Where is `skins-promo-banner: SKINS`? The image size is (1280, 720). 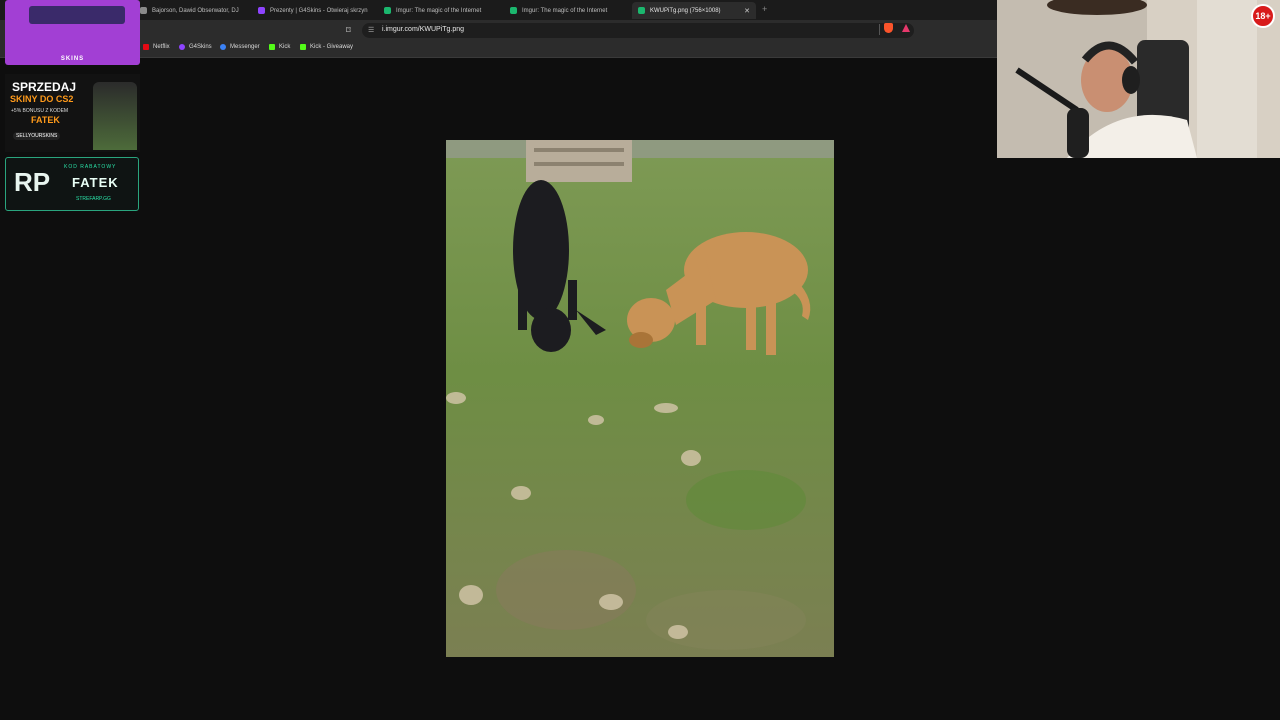 skins-promo-banner: SKINS is located at coordinates (72, 32).